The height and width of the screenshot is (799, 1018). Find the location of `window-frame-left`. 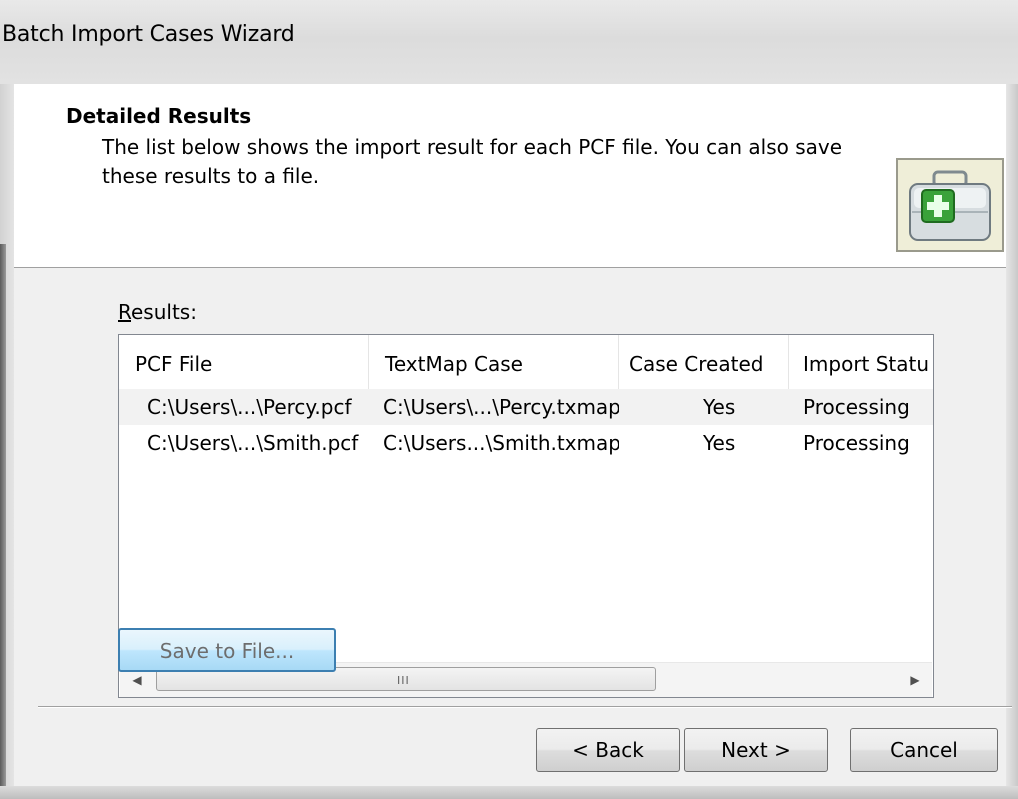

window-frame-left is located at coordinates (7, 441).